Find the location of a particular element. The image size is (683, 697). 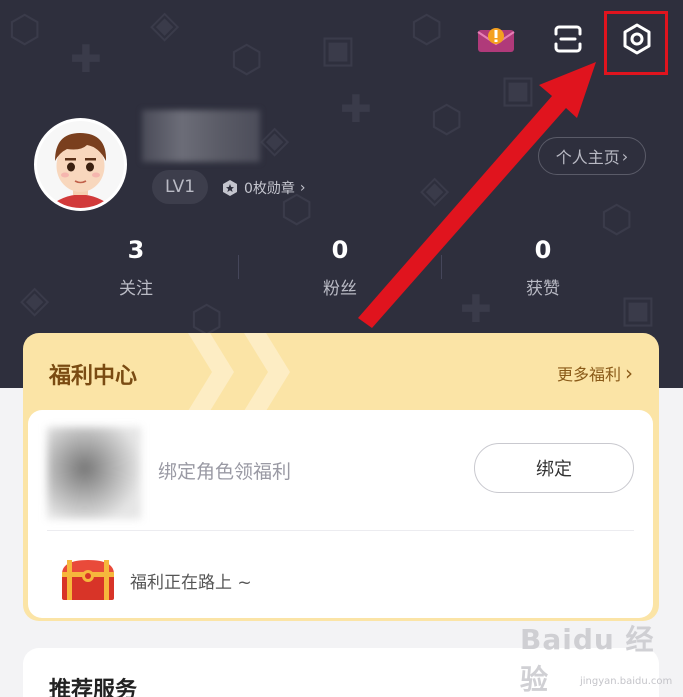

stat-label: 粉丝 is located at coordinates (340, 289).